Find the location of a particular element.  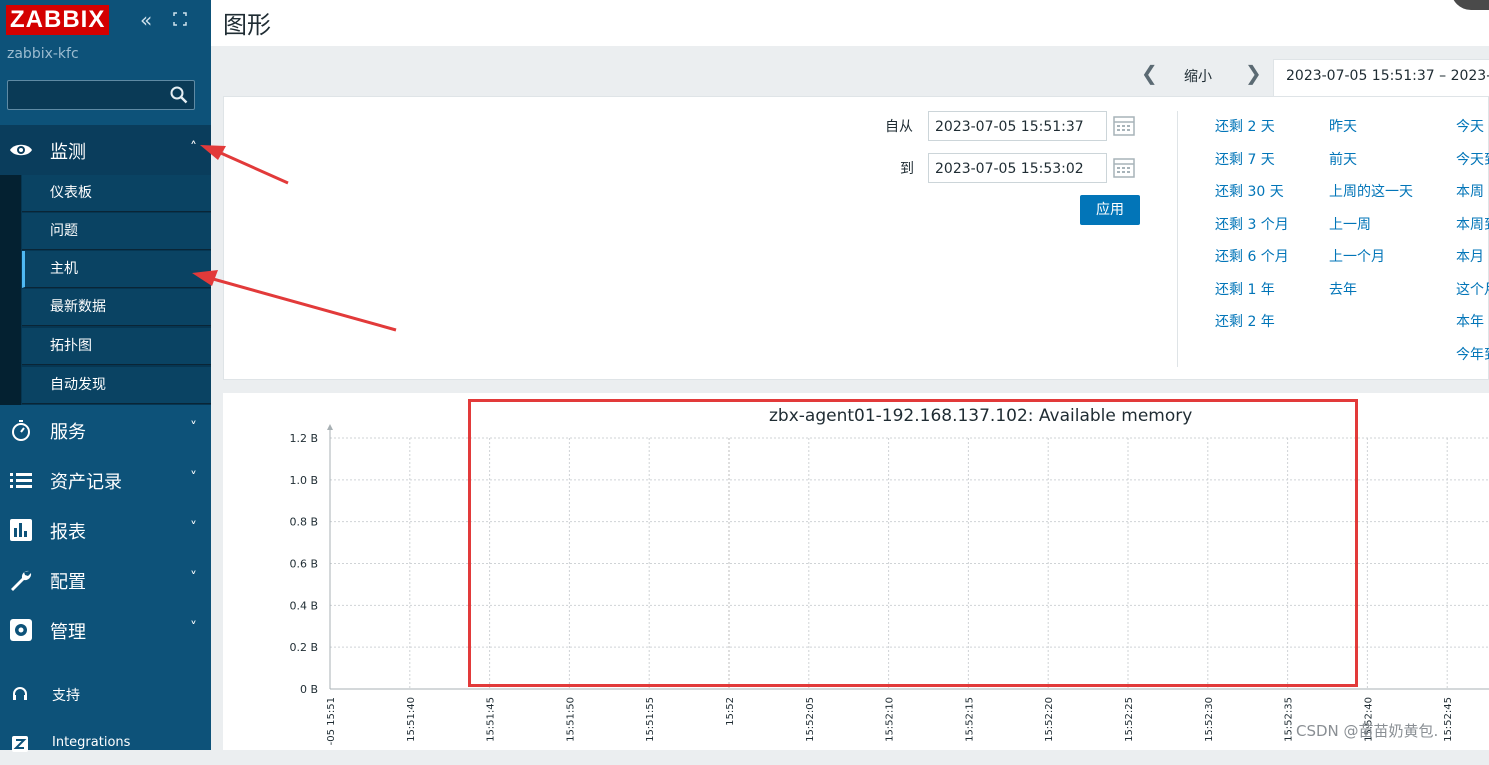

watermark: CSDN @苗苗奶黄包. is located at coordinates (1367, 731).